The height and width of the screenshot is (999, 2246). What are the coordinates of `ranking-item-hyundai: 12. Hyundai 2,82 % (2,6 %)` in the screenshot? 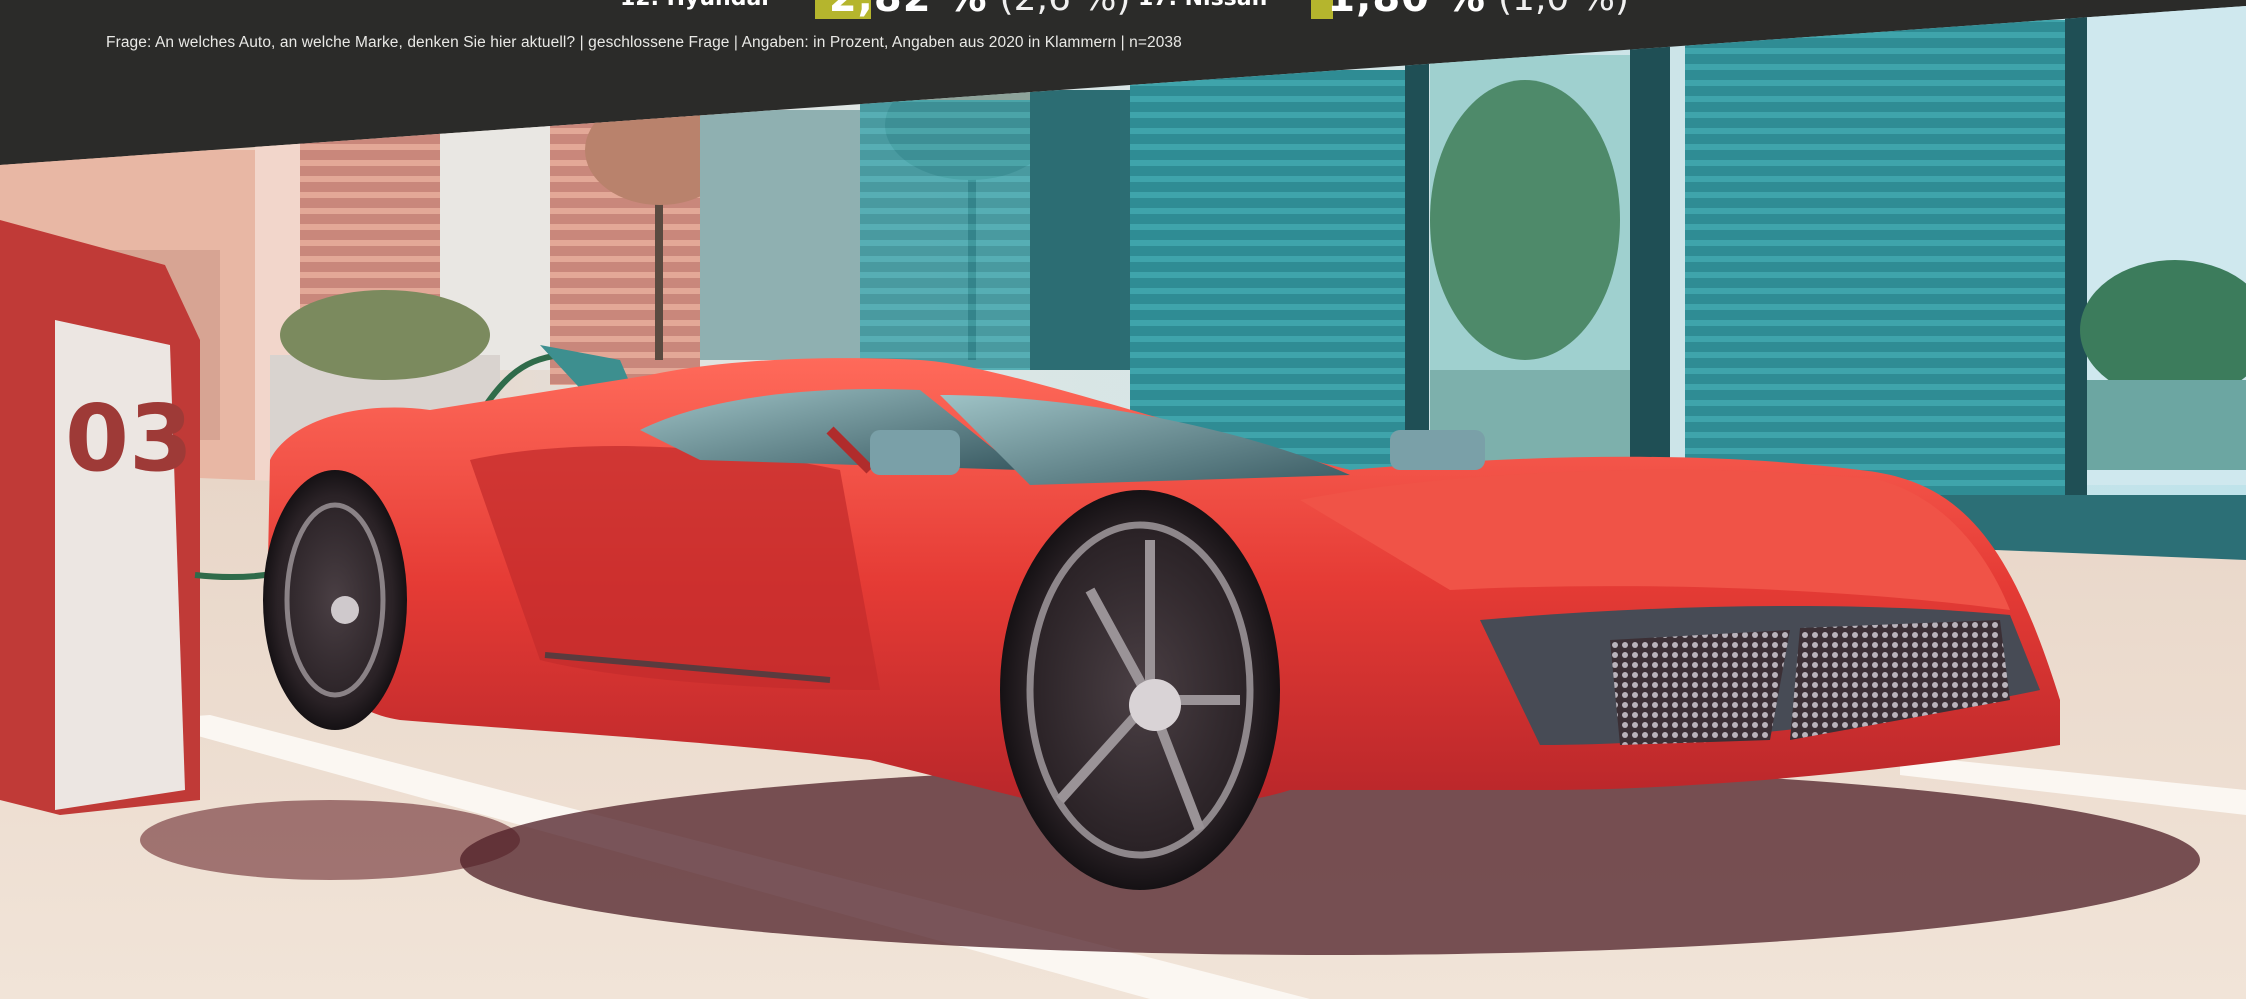 It's located at (875, 10).